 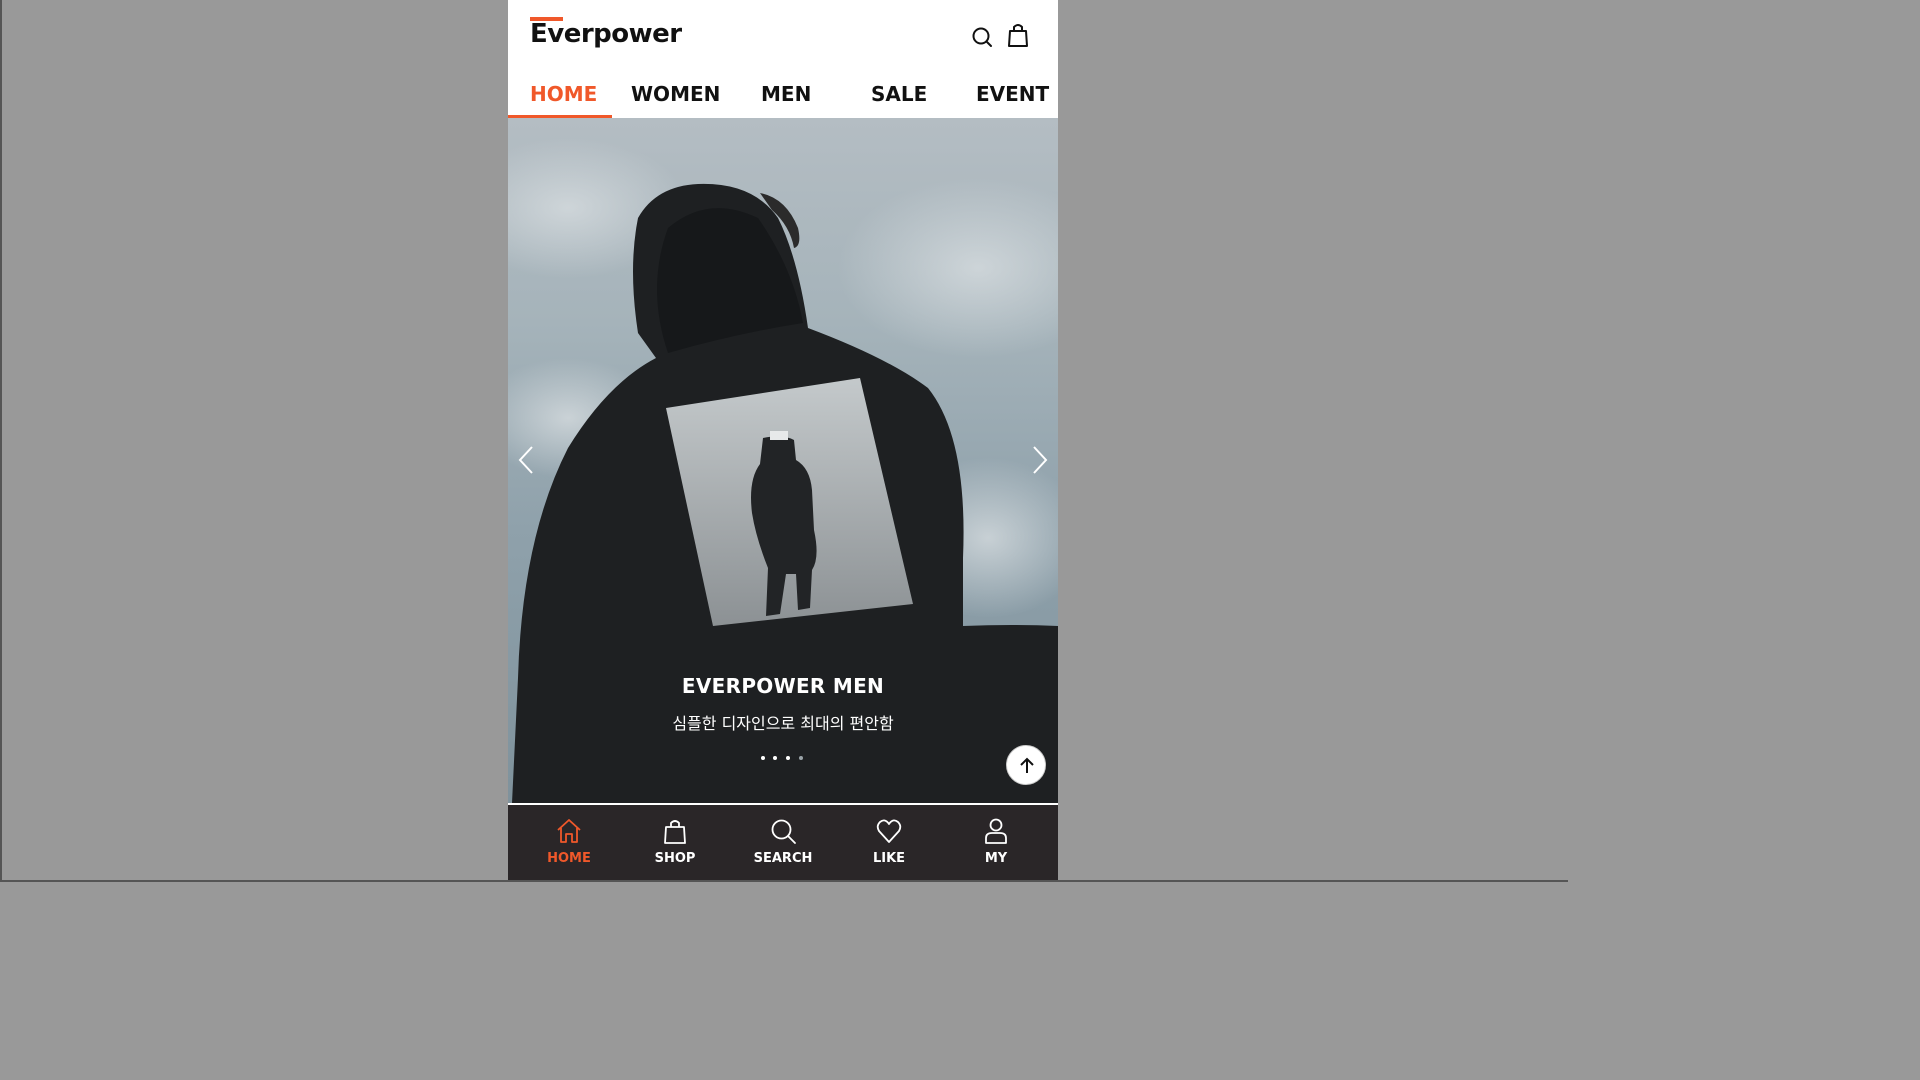 What do you see at coordinates (783, 723) in the screenshot?
I see `hero-subtitle: 심플한 디자인으로 최대의 편안함` at bounding box center [783, 723].